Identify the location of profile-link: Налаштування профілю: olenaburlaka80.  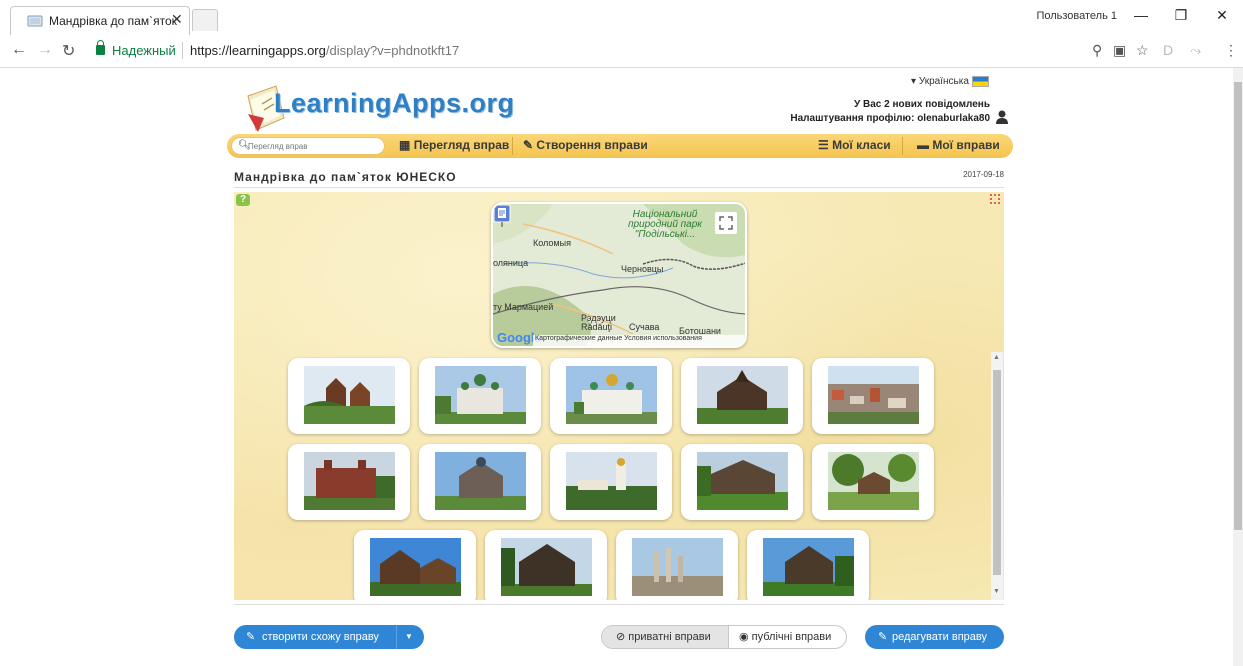
(890, 118).